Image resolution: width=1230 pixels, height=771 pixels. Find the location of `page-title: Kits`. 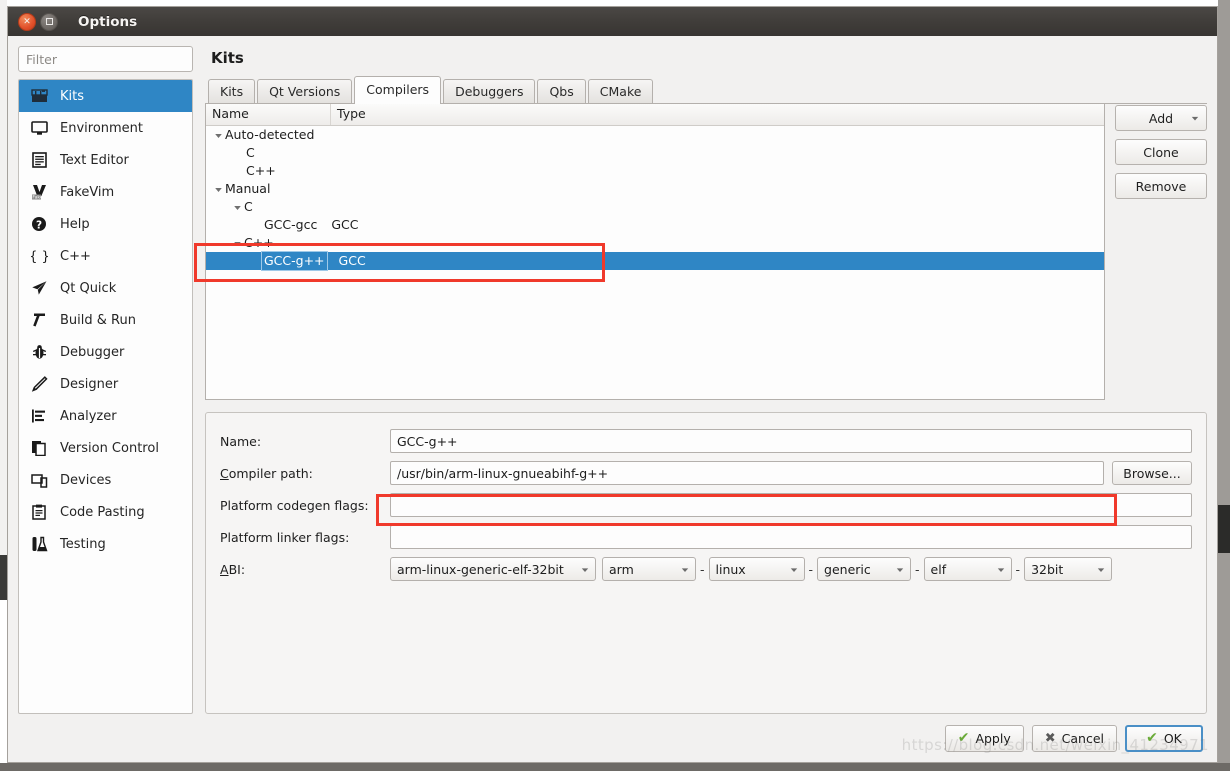

page-title: Kits is located at coordinates (227, 58).